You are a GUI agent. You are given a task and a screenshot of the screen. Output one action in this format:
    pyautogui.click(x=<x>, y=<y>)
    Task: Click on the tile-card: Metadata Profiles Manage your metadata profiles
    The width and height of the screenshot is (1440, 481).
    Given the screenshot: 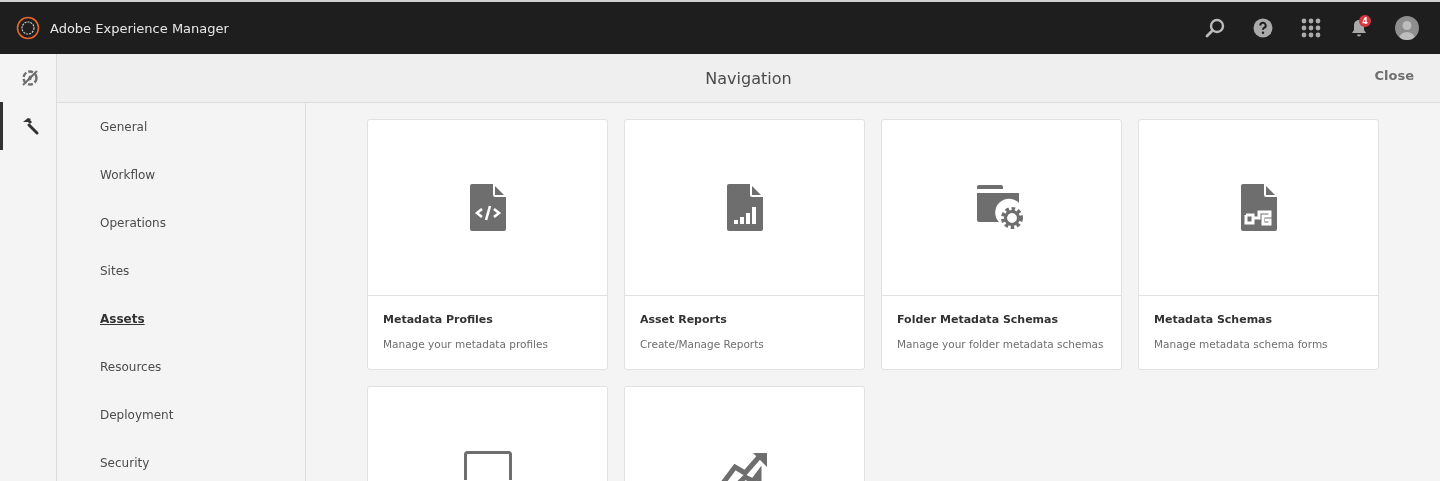 What is the action you would take?
    pyautogui.click(x=487, y=244)
    